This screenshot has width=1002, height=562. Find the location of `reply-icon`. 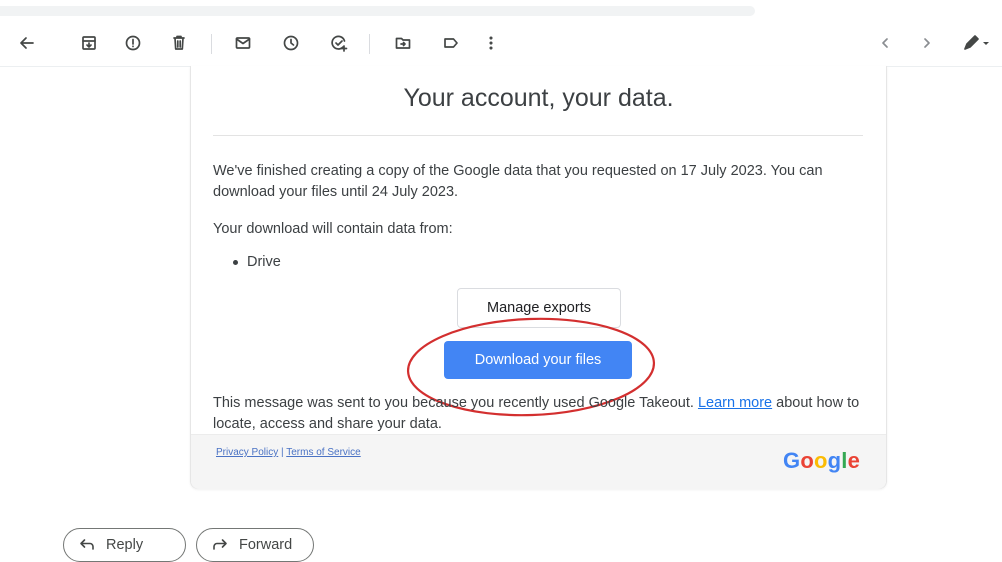

reply-icon is located at coordinates (87, 544).